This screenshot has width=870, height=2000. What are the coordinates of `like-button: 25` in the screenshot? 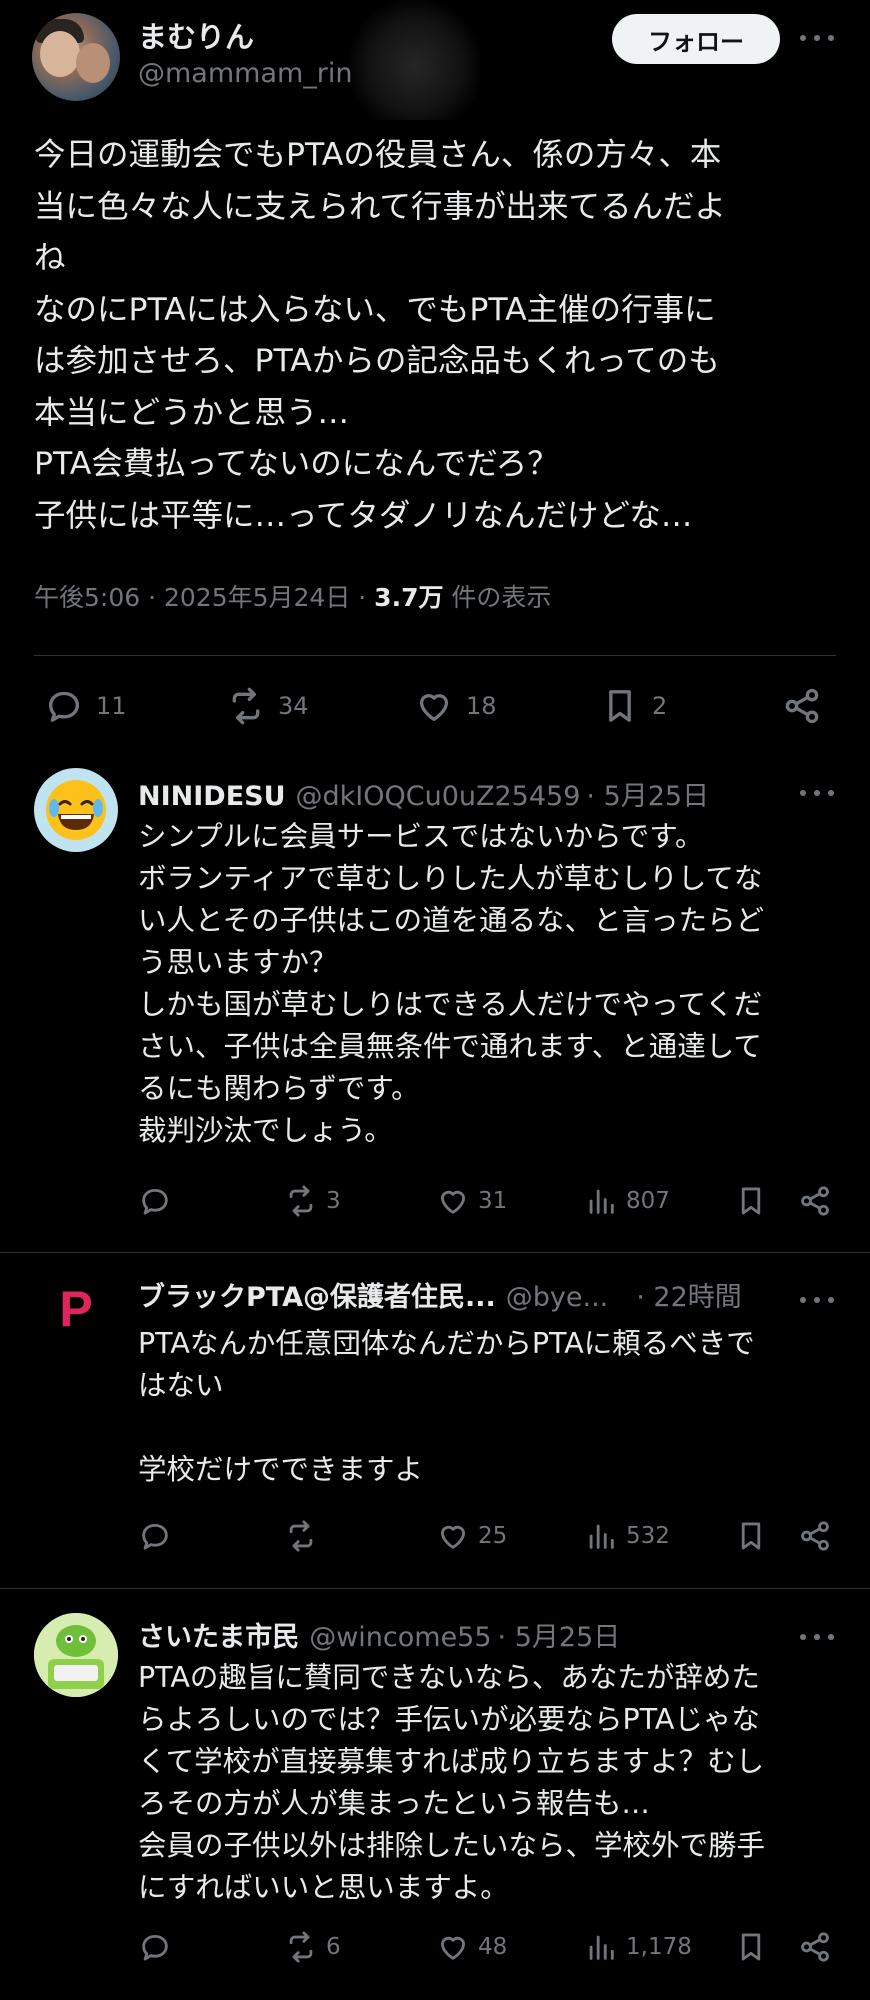 It's located at (471, 1536).